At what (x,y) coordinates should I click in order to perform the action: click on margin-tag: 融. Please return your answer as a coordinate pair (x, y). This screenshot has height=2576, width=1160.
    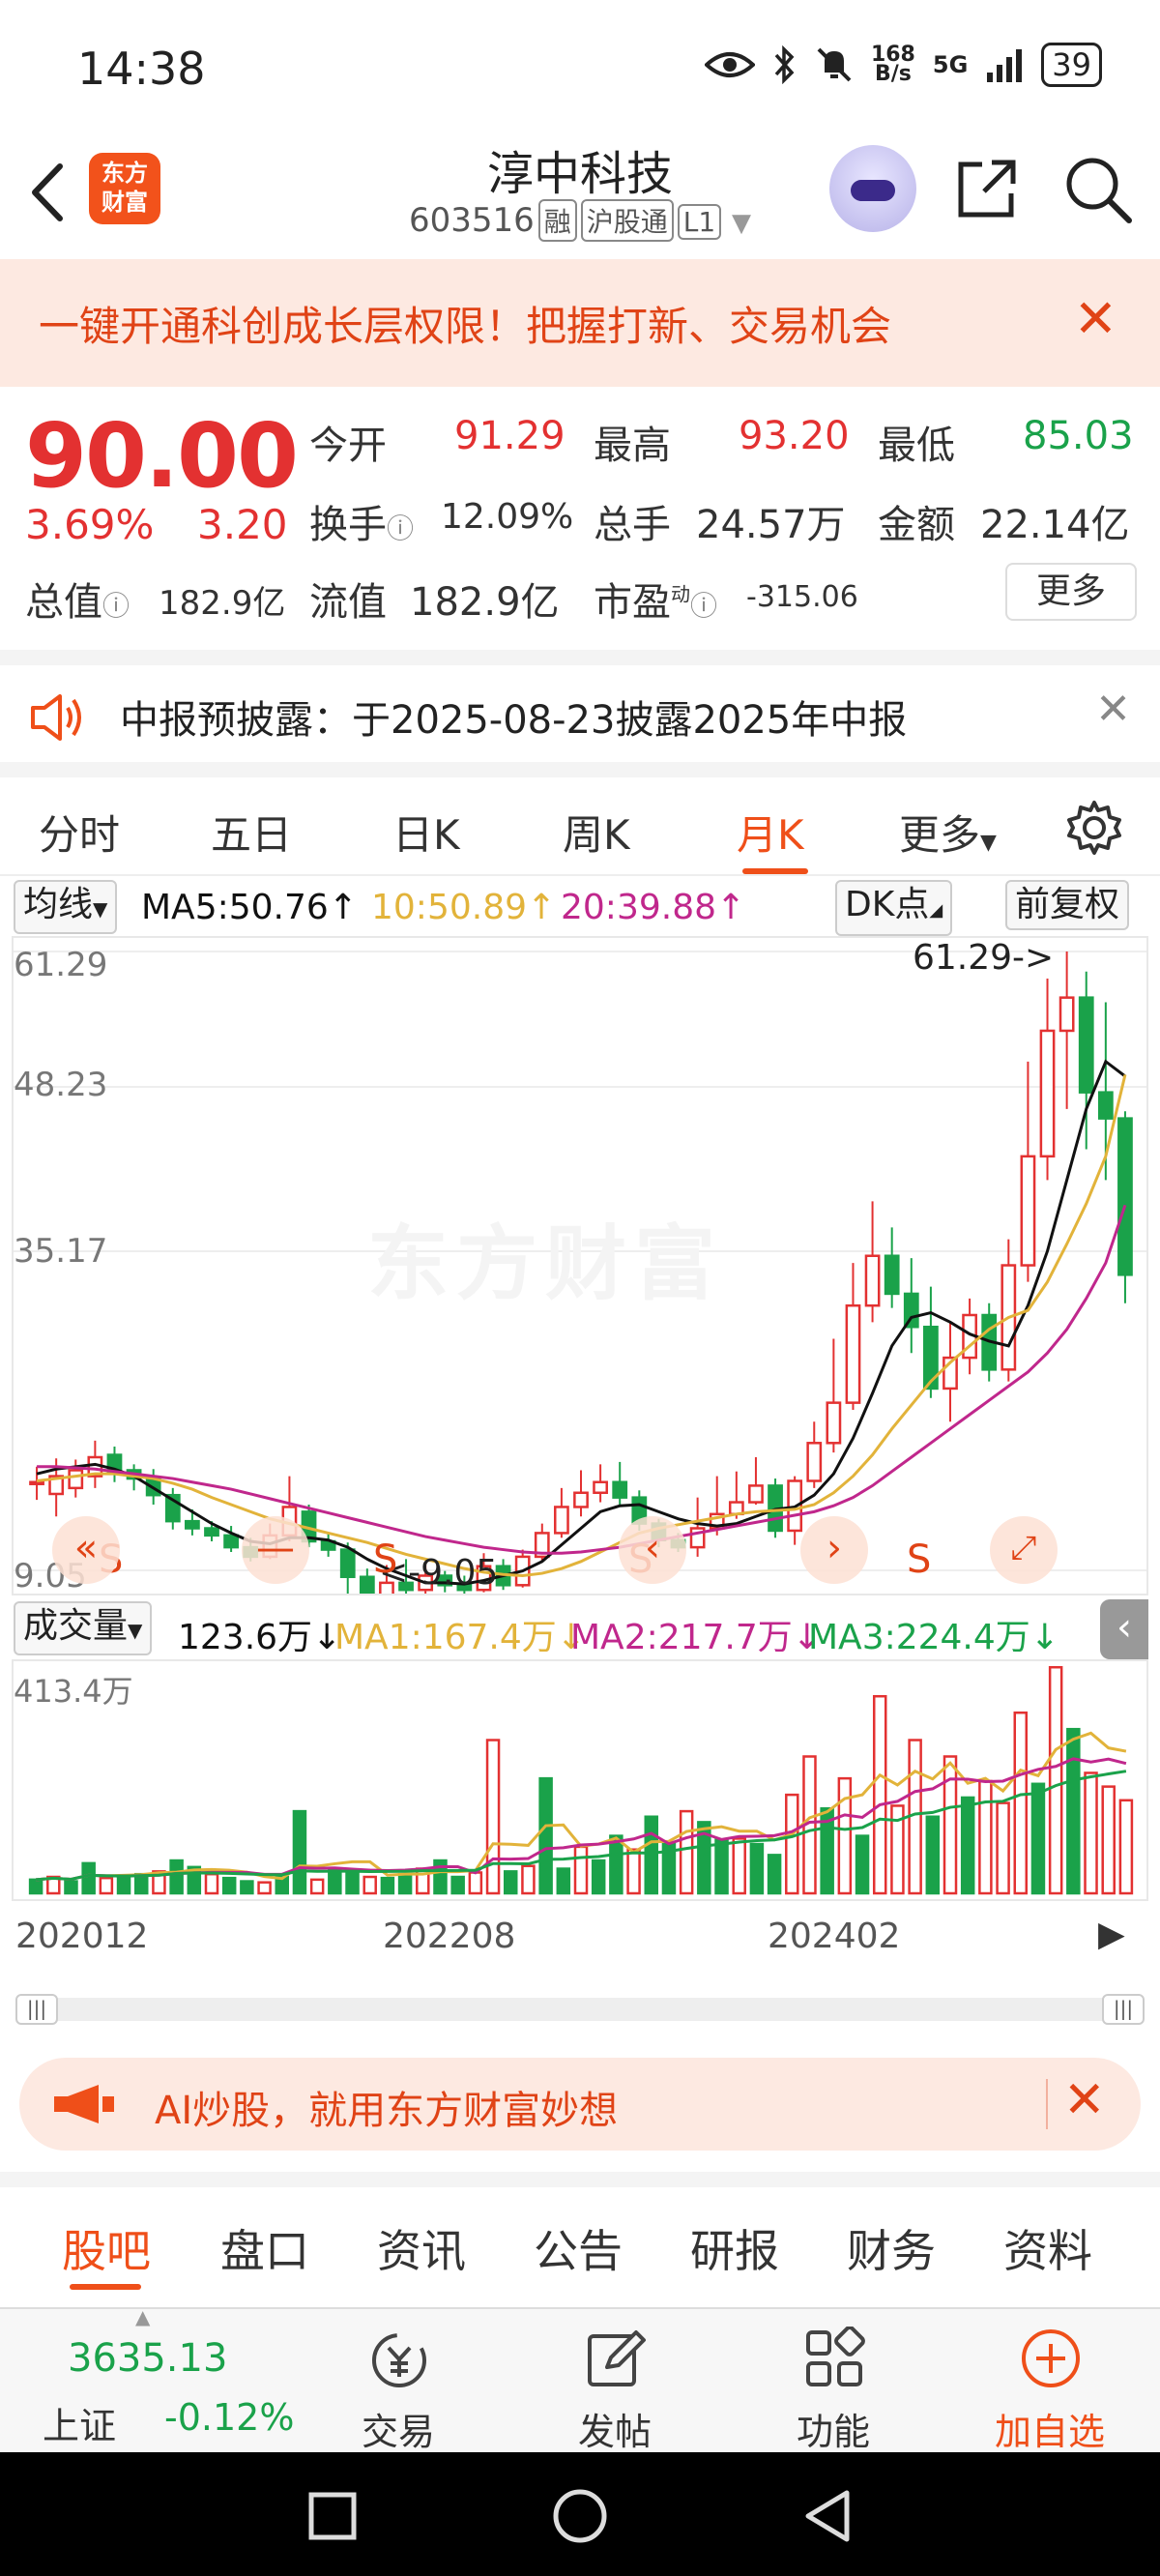
    Looking at the image, I should click on (557, 220).